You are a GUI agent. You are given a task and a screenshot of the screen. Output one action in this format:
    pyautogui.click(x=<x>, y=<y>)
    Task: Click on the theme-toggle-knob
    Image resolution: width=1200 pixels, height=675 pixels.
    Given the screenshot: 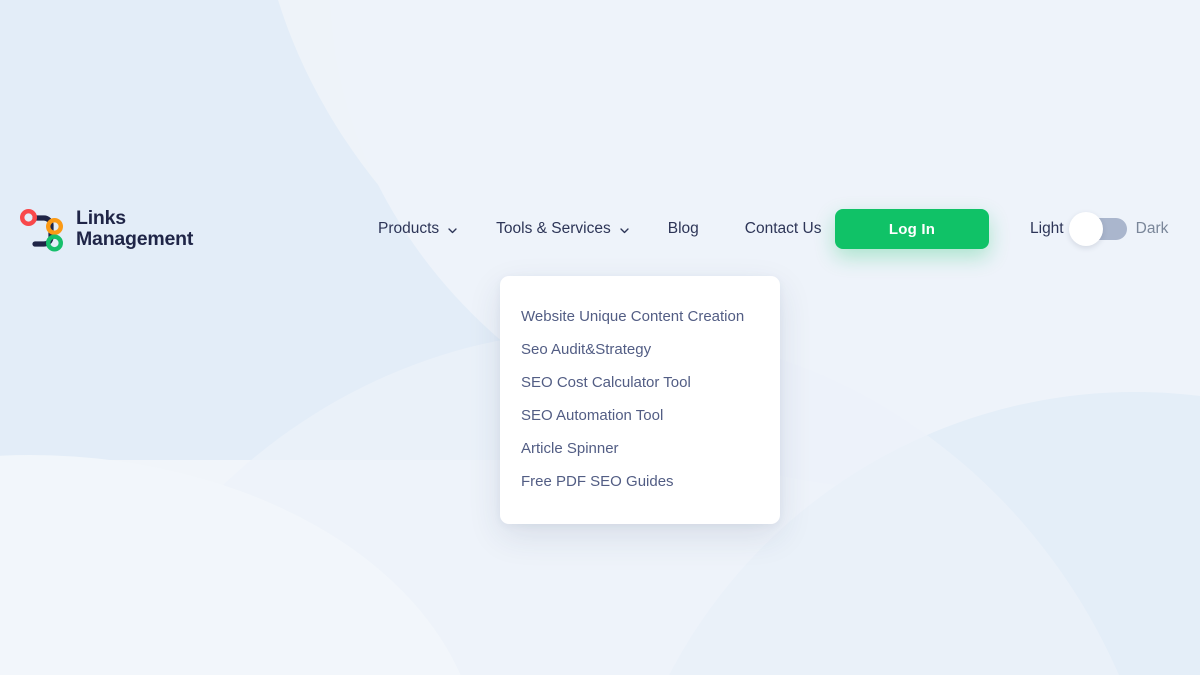 What is the action you would take?
    pyautogui.click(x=1085, y=229)
    